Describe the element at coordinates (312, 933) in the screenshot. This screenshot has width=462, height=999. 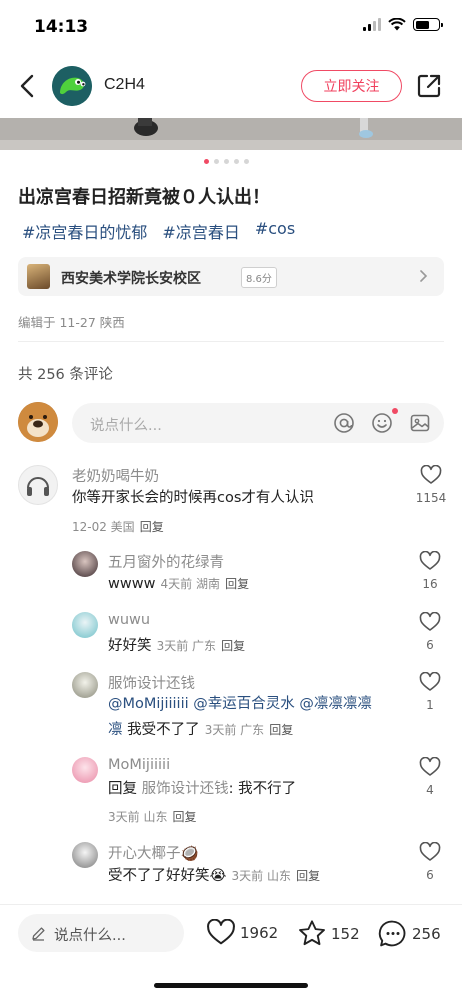
I see `star-icon` at that location.